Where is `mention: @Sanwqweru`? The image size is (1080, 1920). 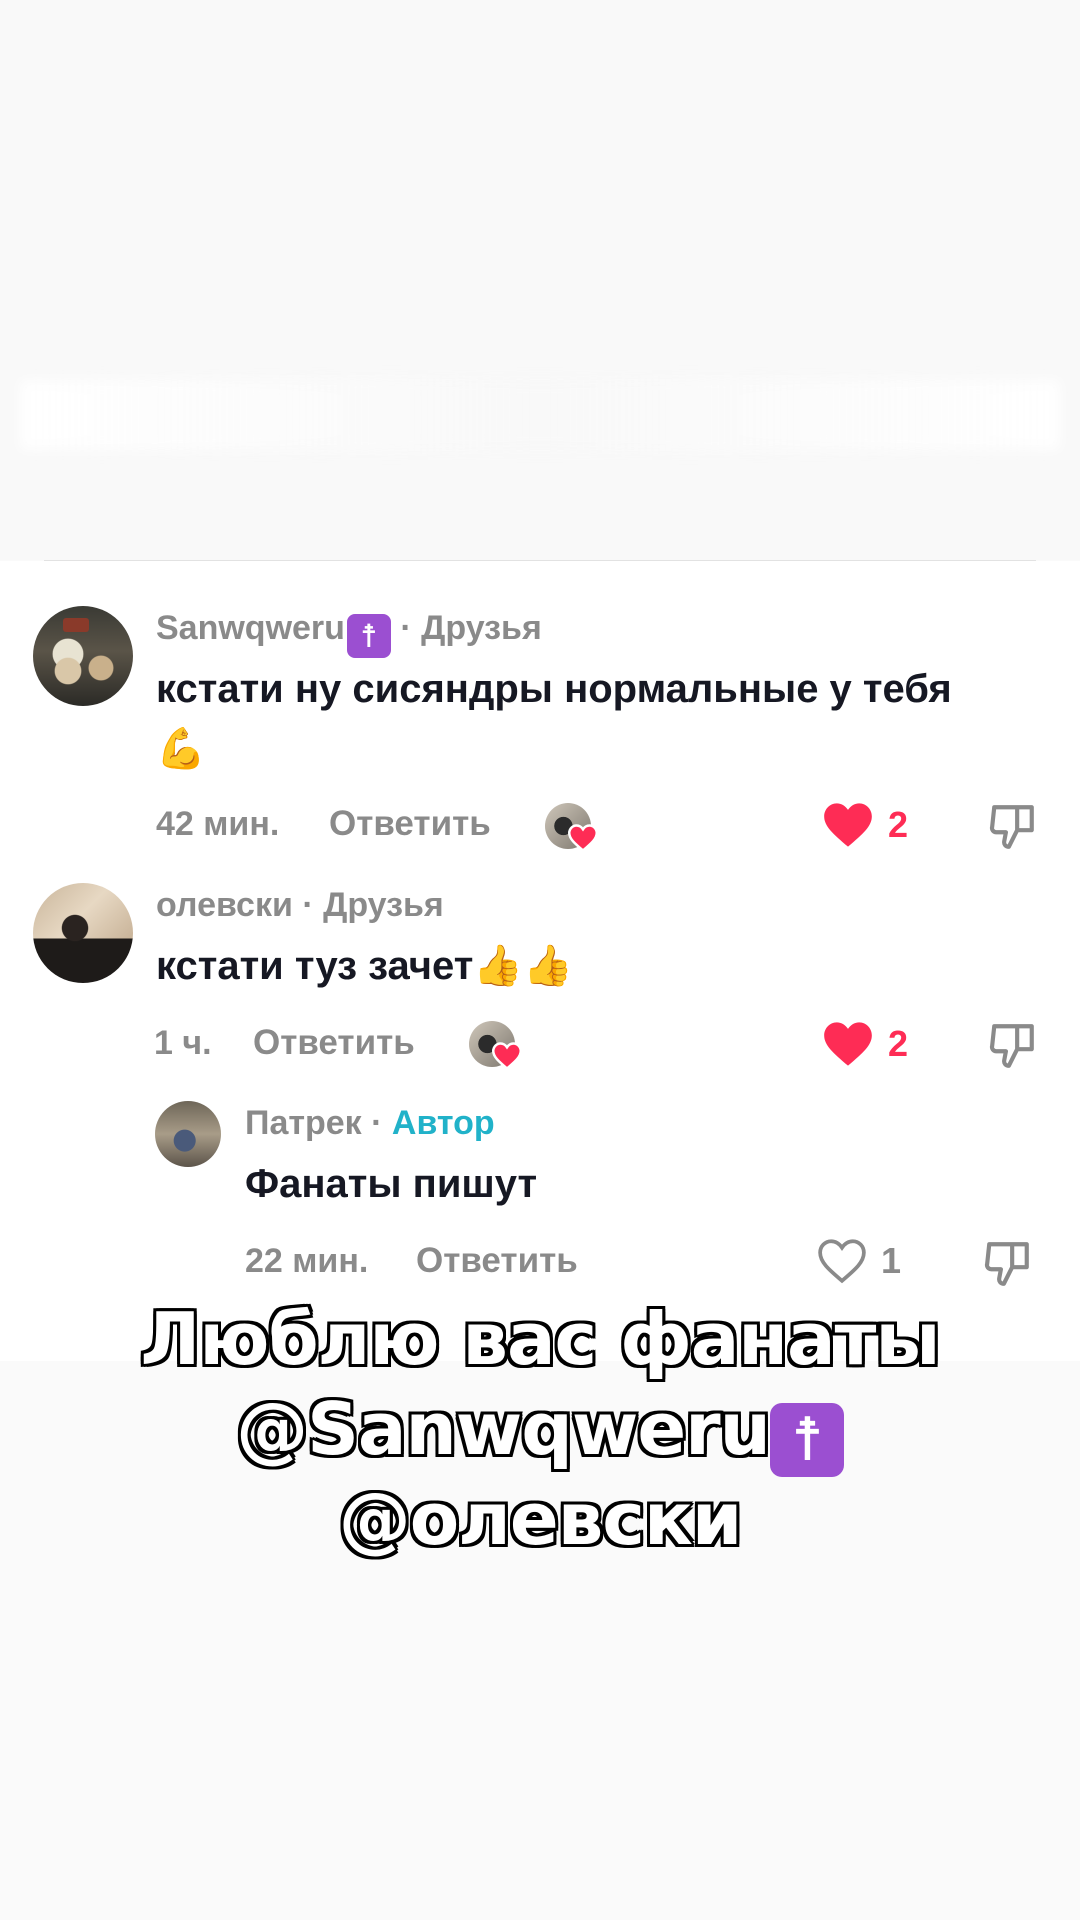
mention: @Sanwqweru is located at coordinates (504, 1429).